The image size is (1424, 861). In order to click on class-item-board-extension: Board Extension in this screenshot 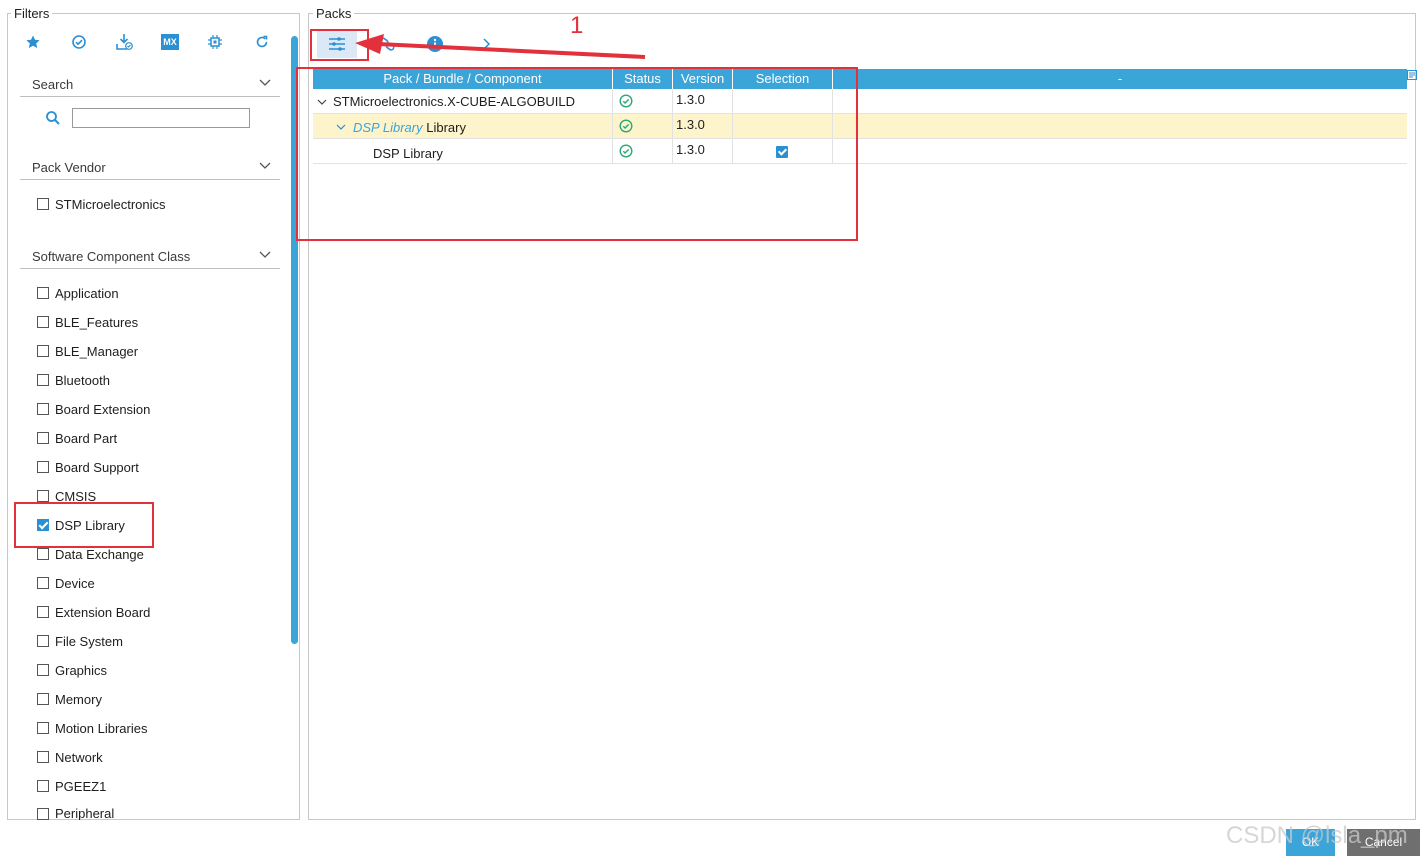, I will do `click(93, 409)`.